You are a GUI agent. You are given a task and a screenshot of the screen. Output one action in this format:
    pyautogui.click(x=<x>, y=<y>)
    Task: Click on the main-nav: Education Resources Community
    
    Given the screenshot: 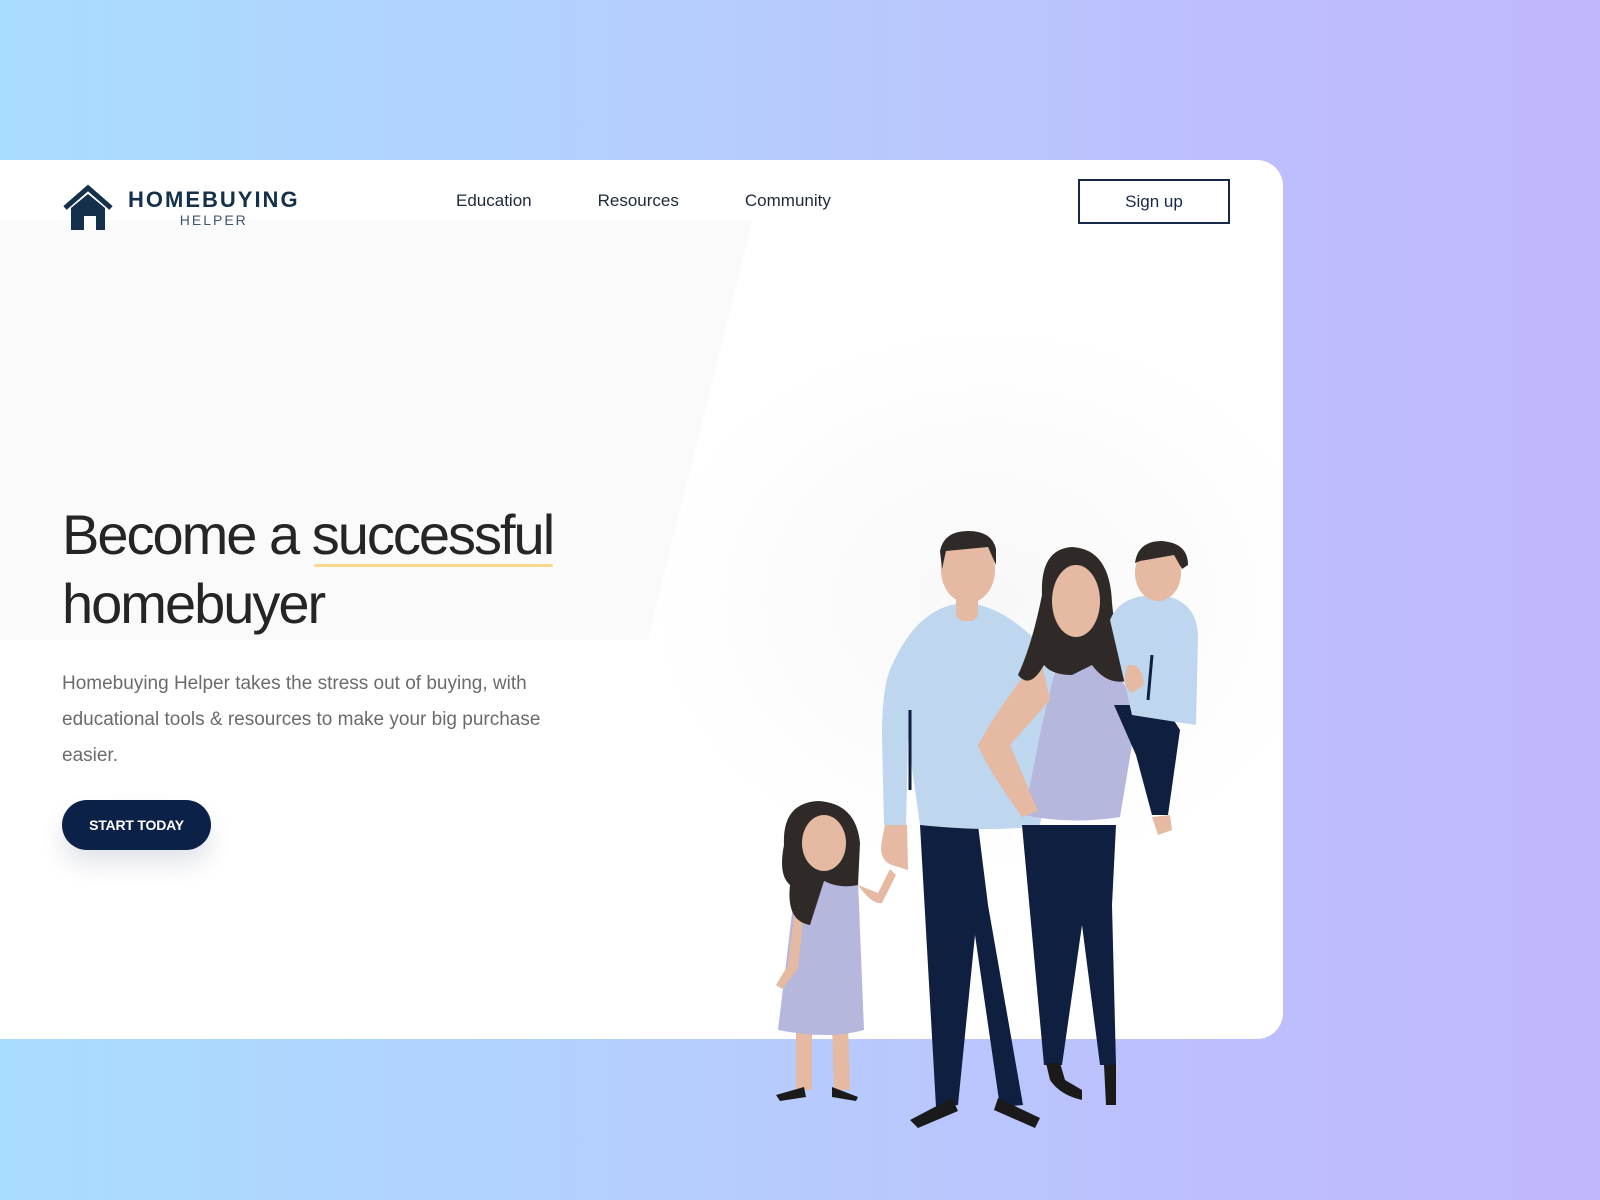 What is the action you would take?
    pyautogui.click(x=643, y=201)
    